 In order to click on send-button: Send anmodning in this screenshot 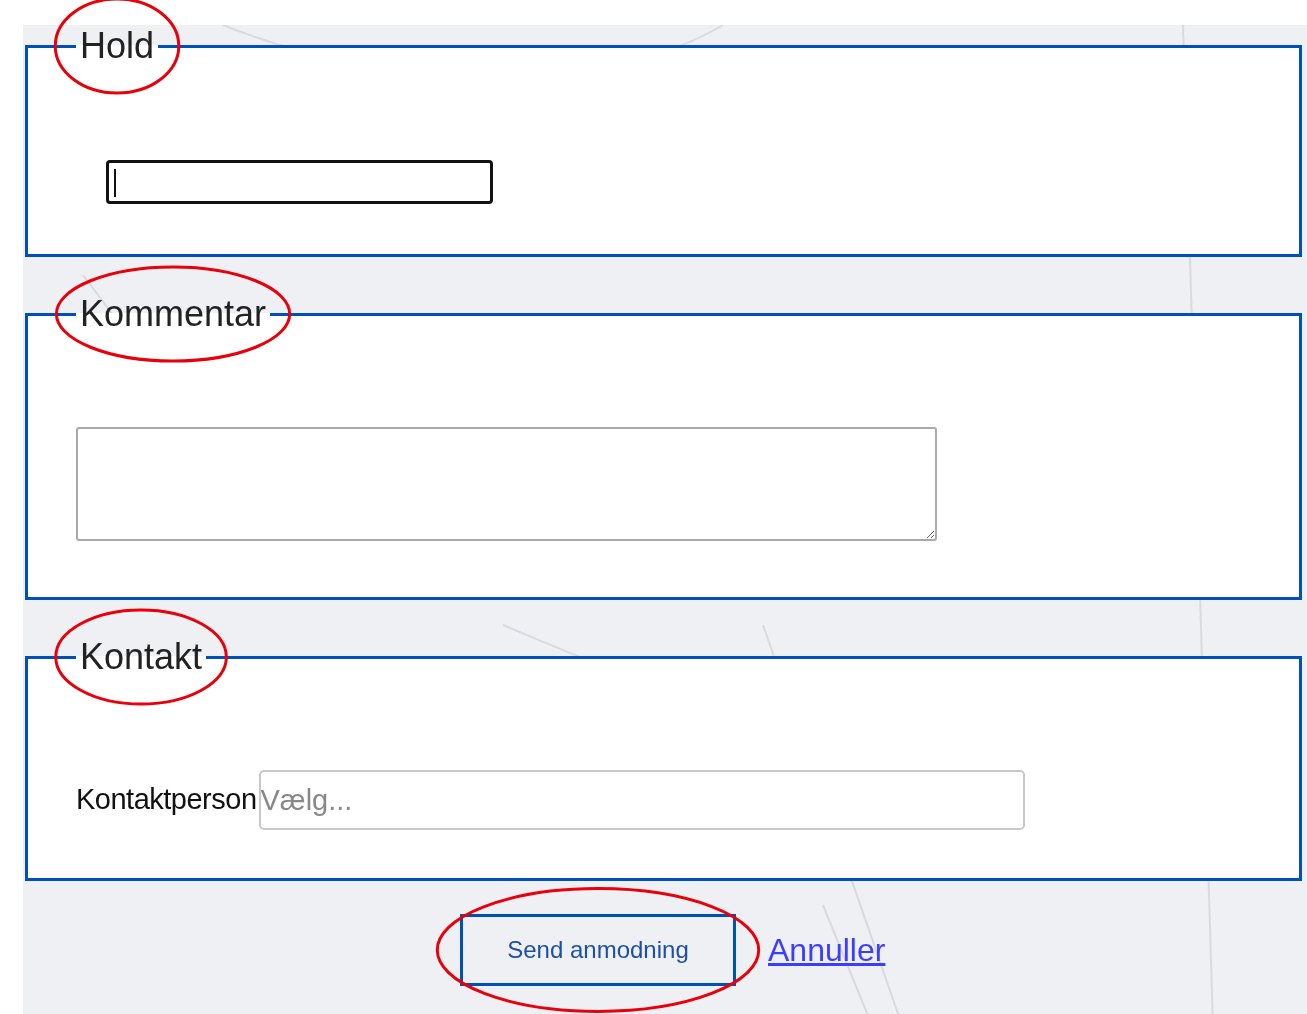, I will do `click(598, 950)`.